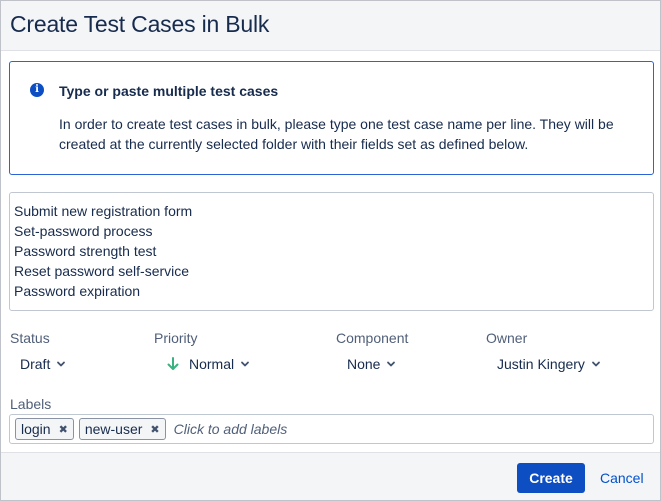 This screenshot has height=501, width=661. I want to click on status-dropdown: Draft, so click(43, 364).